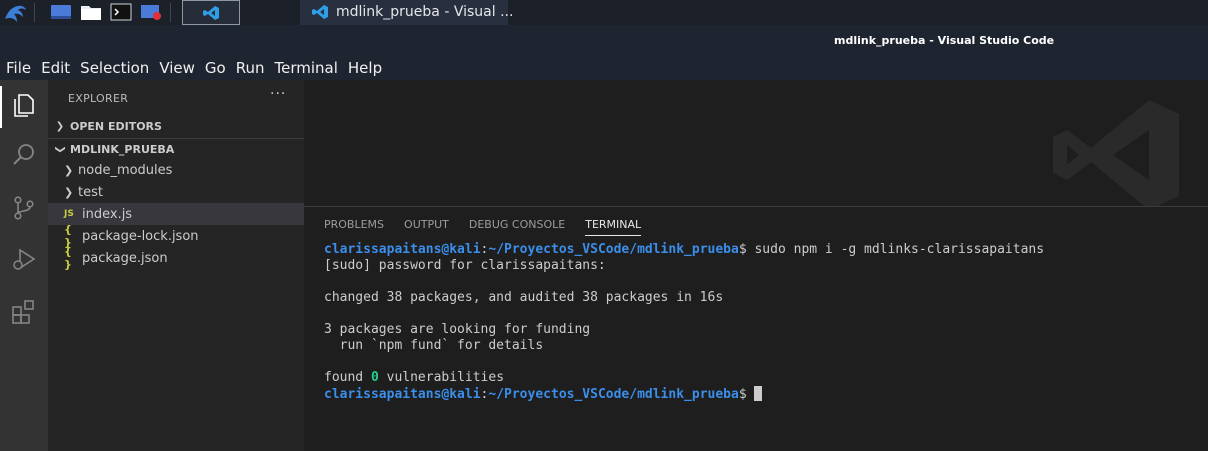  Describe the element at coordinates (116, 126) in the screenshot. I see `open-editors-label: OPEN EDITORS` at that location.